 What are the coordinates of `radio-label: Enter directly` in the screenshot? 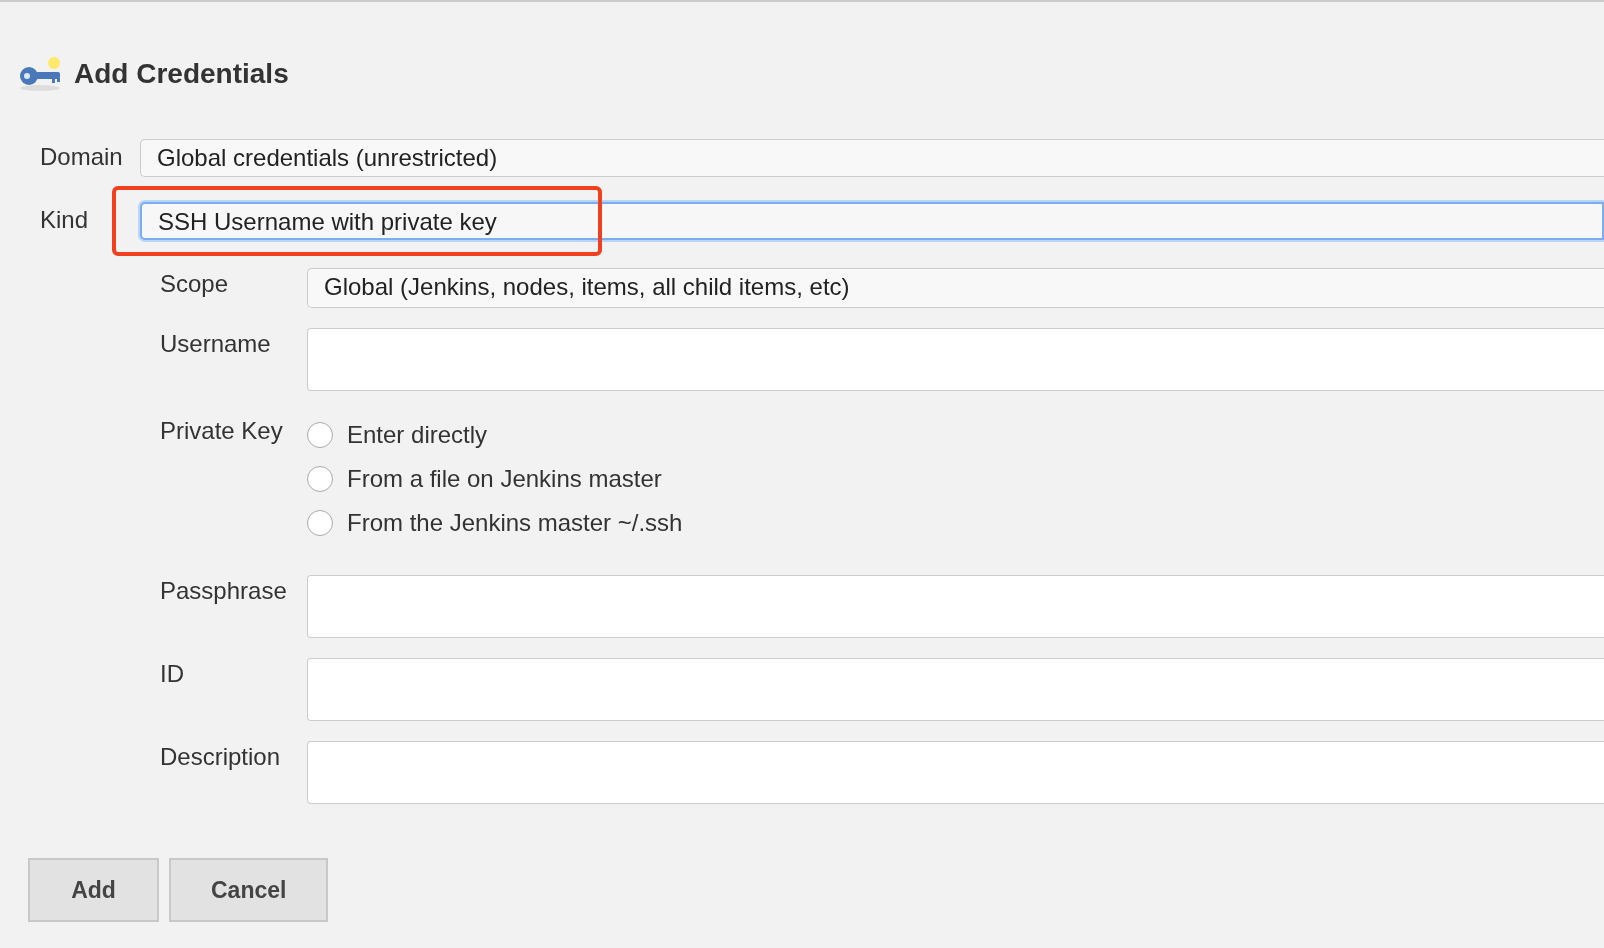 It's located at (417, 435).